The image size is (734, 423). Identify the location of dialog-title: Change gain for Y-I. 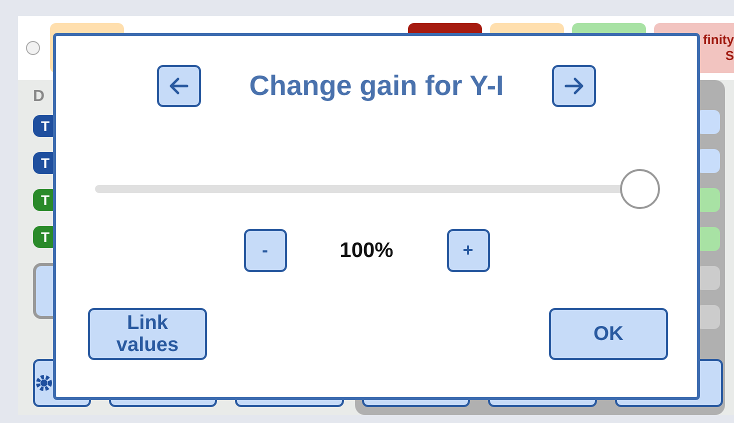
(376, 86).